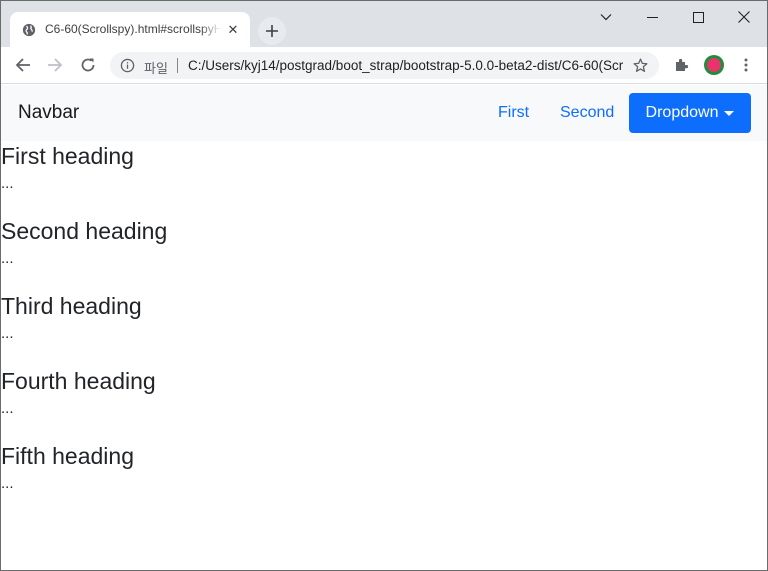  I want to click on globe-icon, so click(29, 30).